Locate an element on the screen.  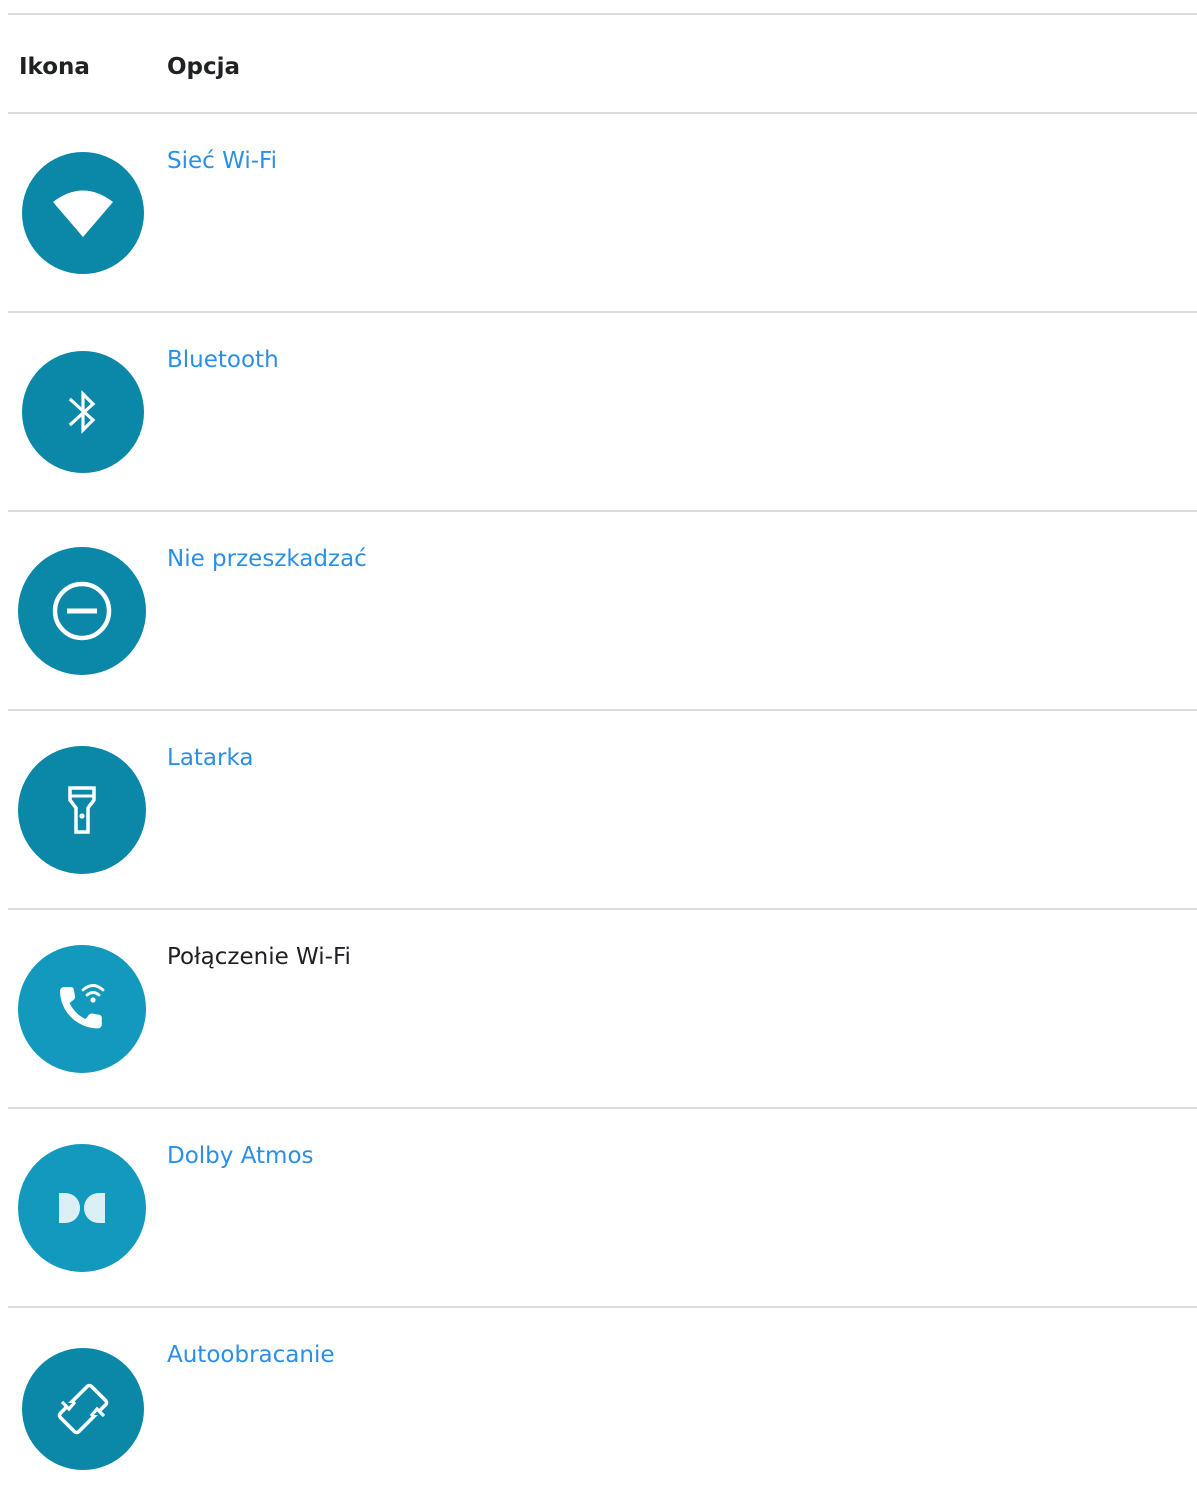
table-row: Autoobracanie is located at coordinates (598, 1406).